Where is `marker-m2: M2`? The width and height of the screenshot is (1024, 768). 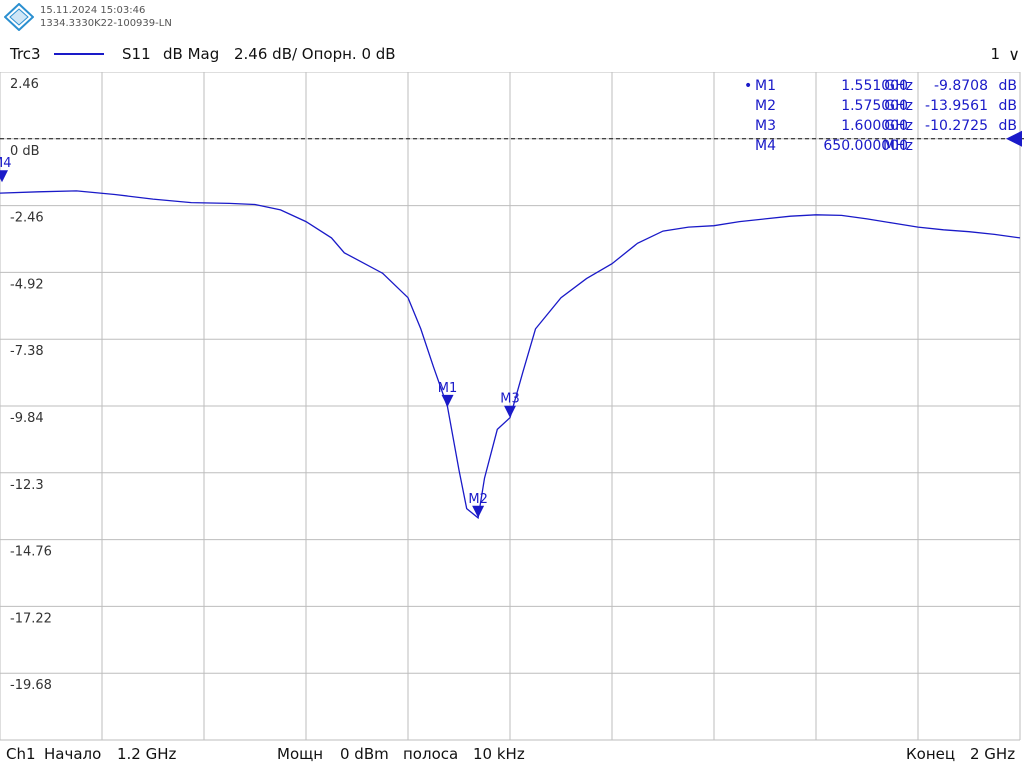 marker-m2: M2 is located at coordinates (478, 505).